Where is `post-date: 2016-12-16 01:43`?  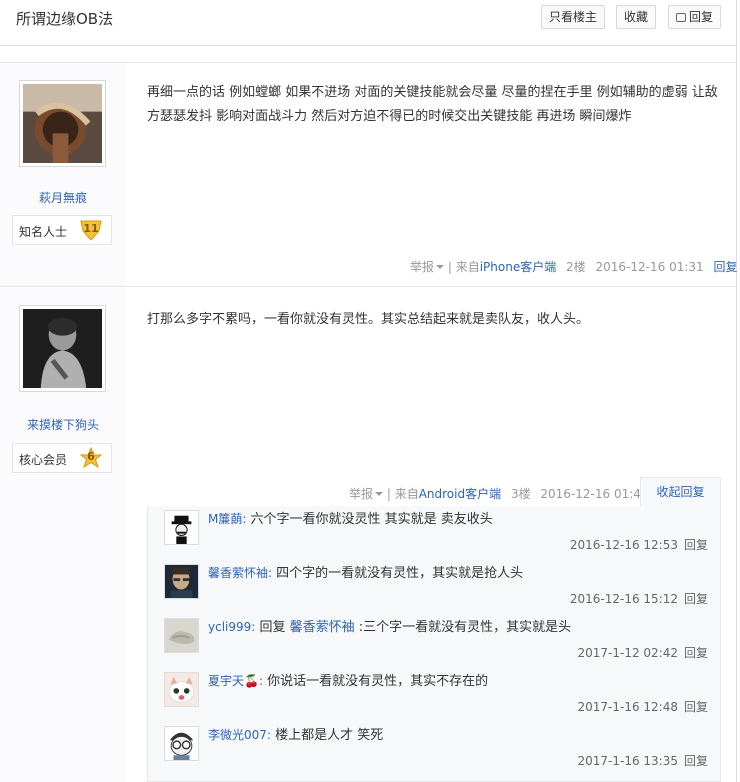
post-date: 2016-12-16 01:43 is located at coordinates (594, 494).